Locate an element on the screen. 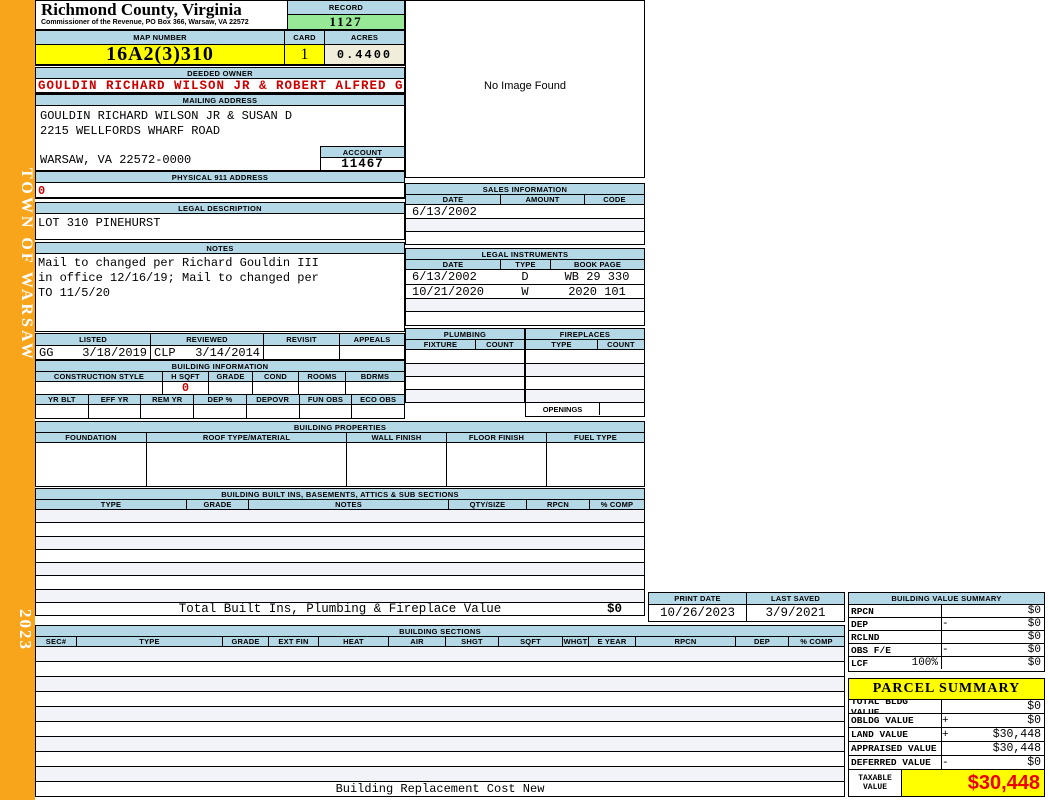 The width and height of the screenshot is (1050, 800). rooms-value is located at coordinates (321, 388).